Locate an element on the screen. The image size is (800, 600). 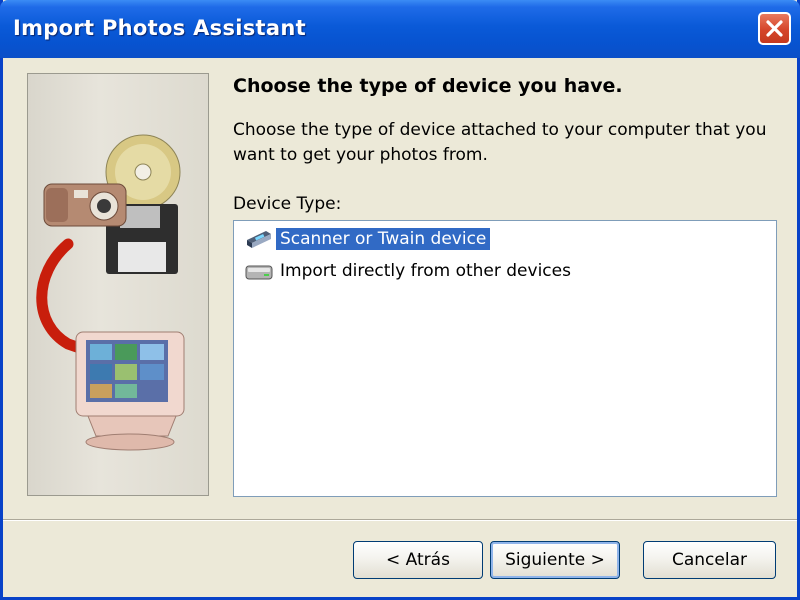
next-button: Siguiente > is located at coordinates (555, 560).